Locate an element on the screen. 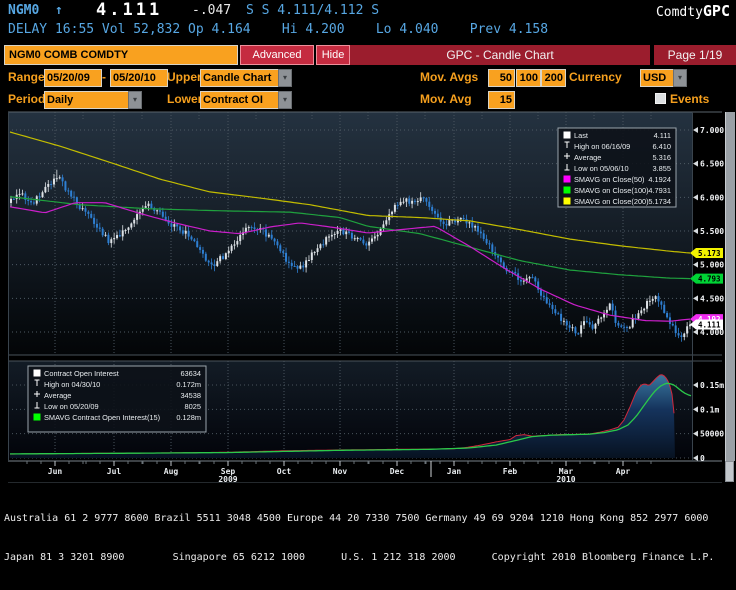  svg-text: Jun is located at coordinates (55, 471).